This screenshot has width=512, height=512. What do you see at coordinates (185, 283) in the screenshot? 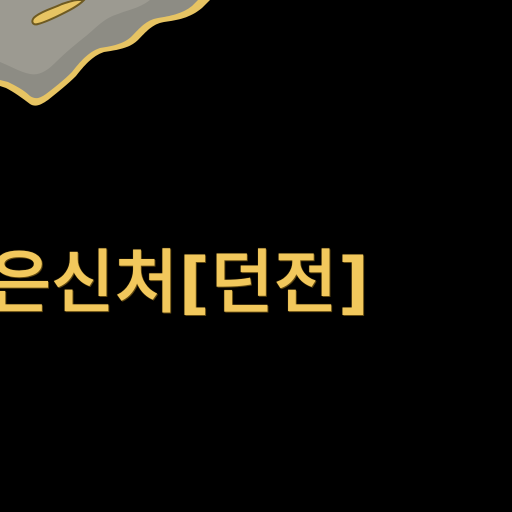
I see `location-title: 은신처[던전]` at bounding box center [185, 283].